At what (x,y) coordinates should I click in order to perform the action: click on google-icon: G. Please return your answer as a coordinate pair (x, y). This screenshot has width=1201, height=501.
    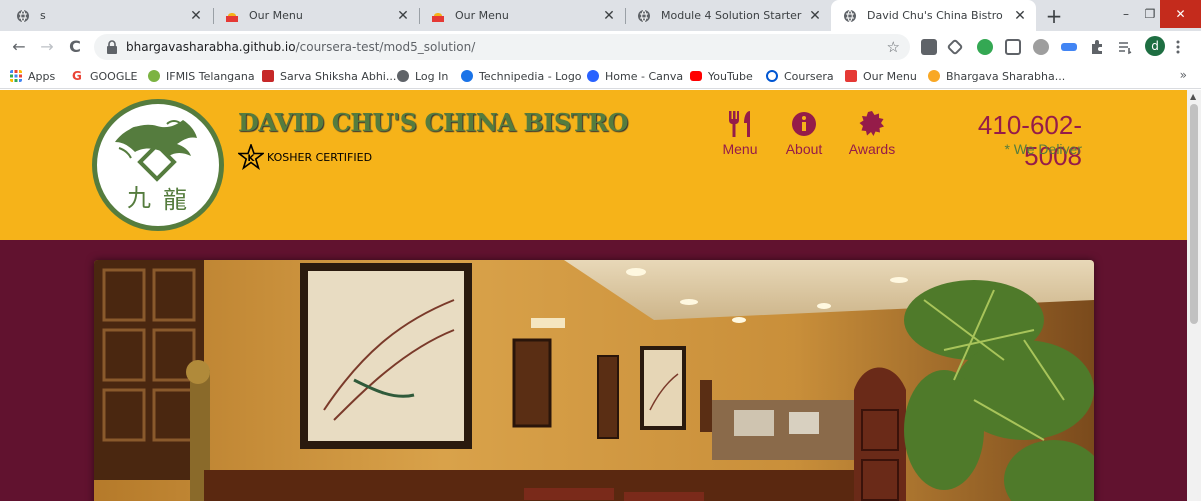
    Looking at the image, I should click on (78, 76).